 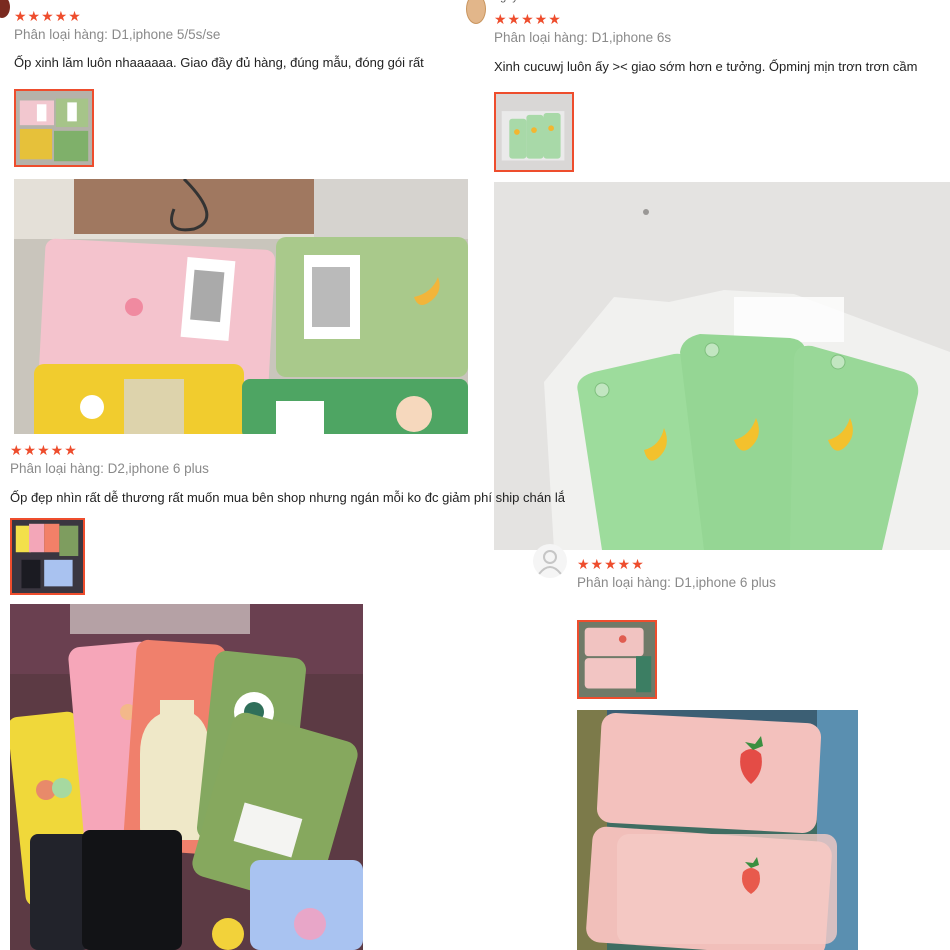 What do you see at coordinates (109, 468) in the screenshot?
I see `variant-label: Phân loại hàng: D2,iphone 6 plus` at bounding box center [109, 468].